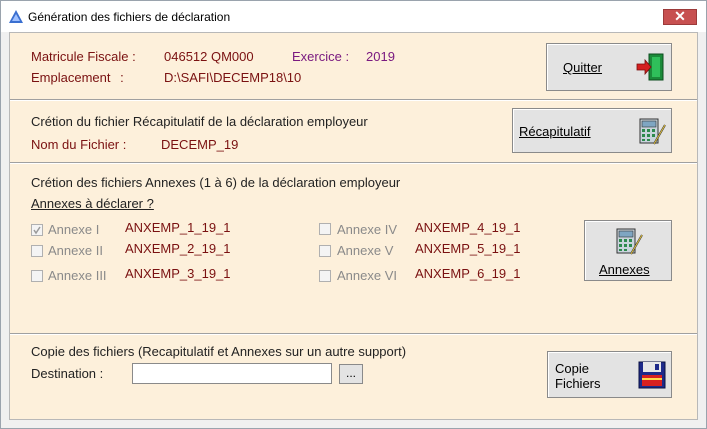 The width and height of the screenshot is (707, 429). What do you see at coordinates (37, 276) in the screenshot?
I see `annexe-3-checkbox` at bounding box center [37, 276].